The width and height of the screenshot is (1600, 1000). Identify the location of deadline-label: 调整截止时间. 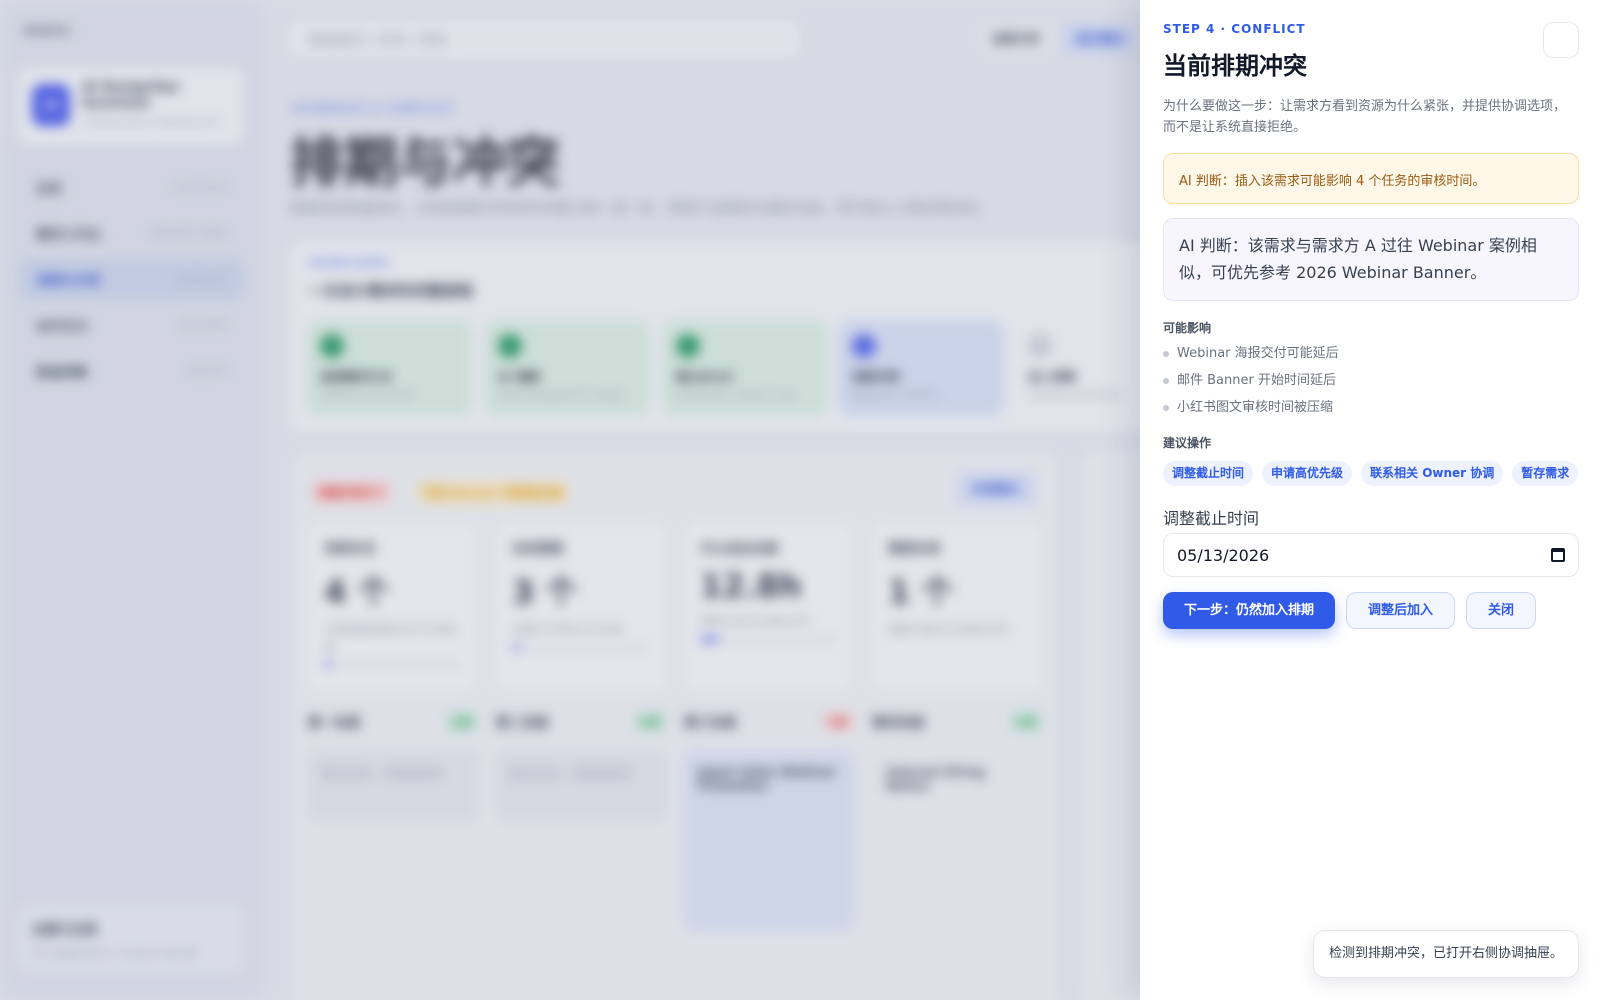
(1211, 518).